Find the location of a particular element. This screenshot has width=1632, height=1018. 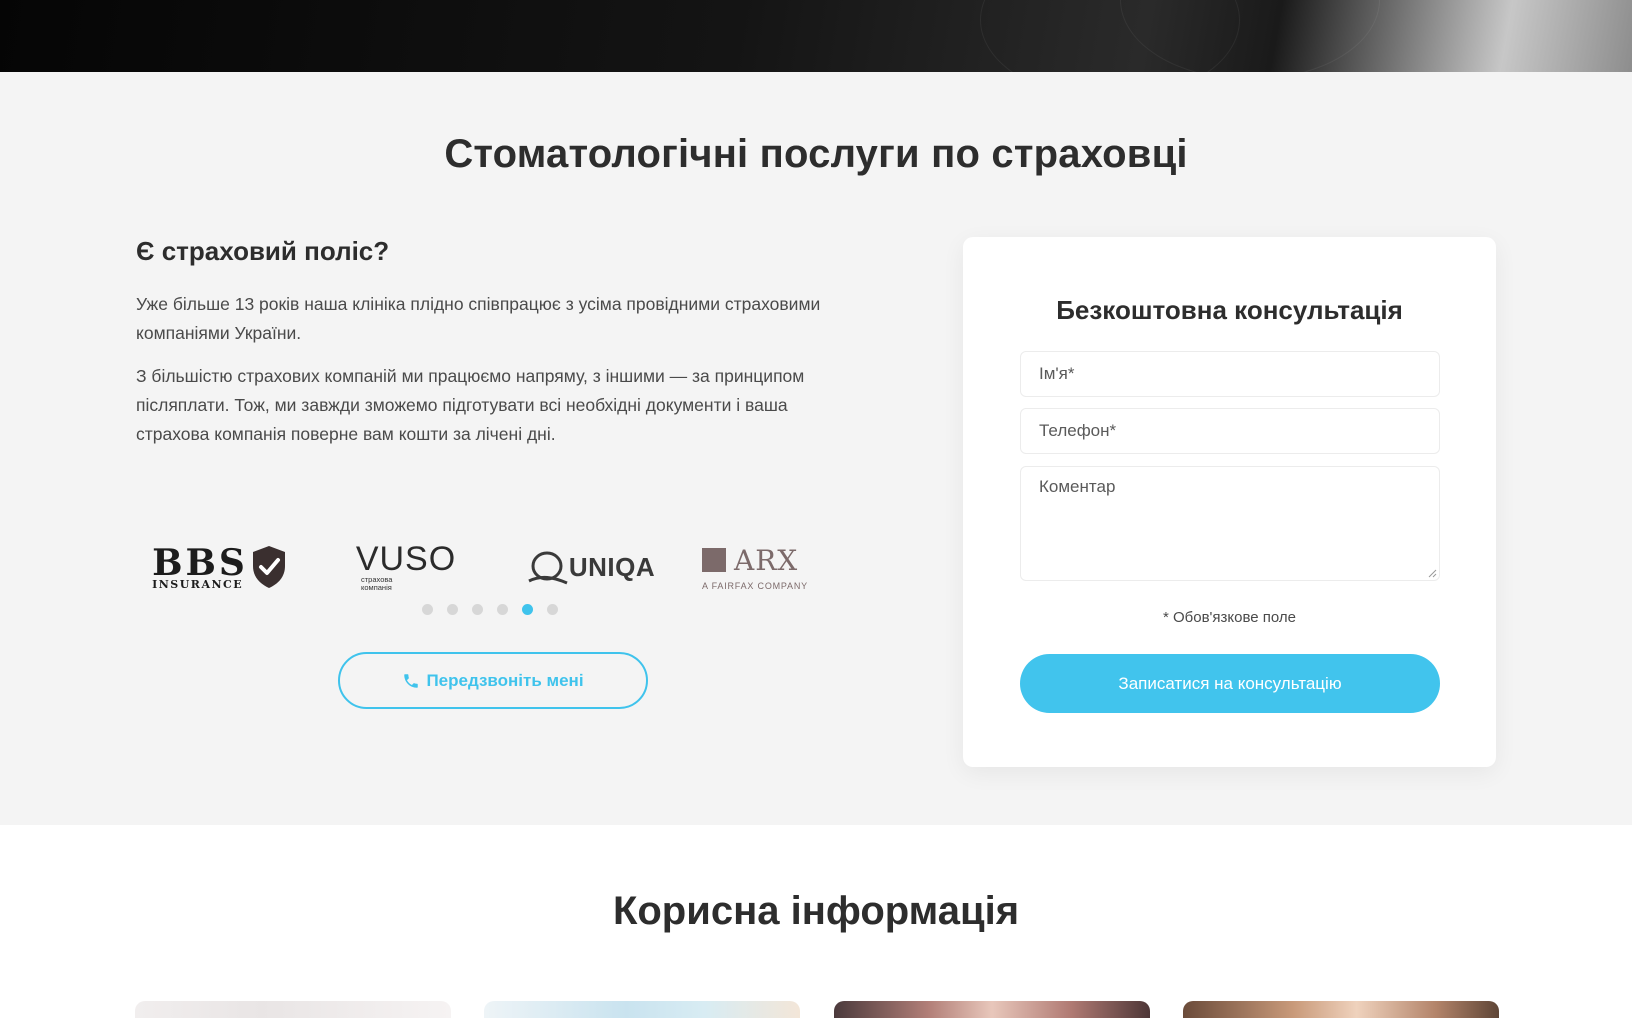

arx-logo-text: ARX is located at coordinates (766, 560).